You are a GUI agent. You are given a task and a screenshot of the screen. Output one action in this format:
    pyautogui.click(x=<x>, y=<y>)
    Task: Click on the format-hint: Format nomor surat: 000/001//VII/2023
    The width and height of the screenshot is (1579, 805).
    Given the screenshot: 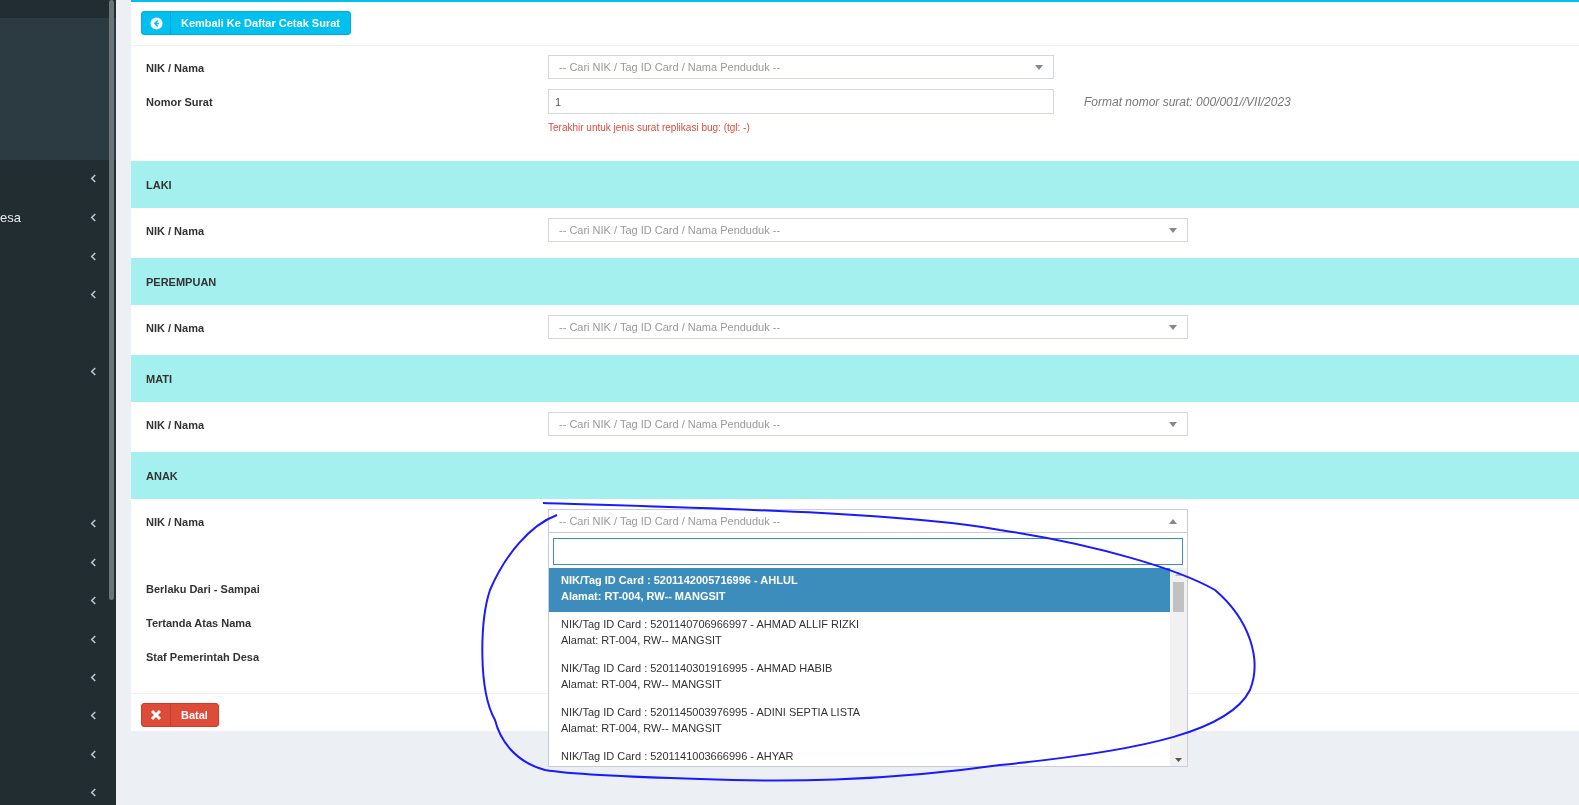 What is the action you would take?
    pyautogui.click(x=1187, y=101)
    